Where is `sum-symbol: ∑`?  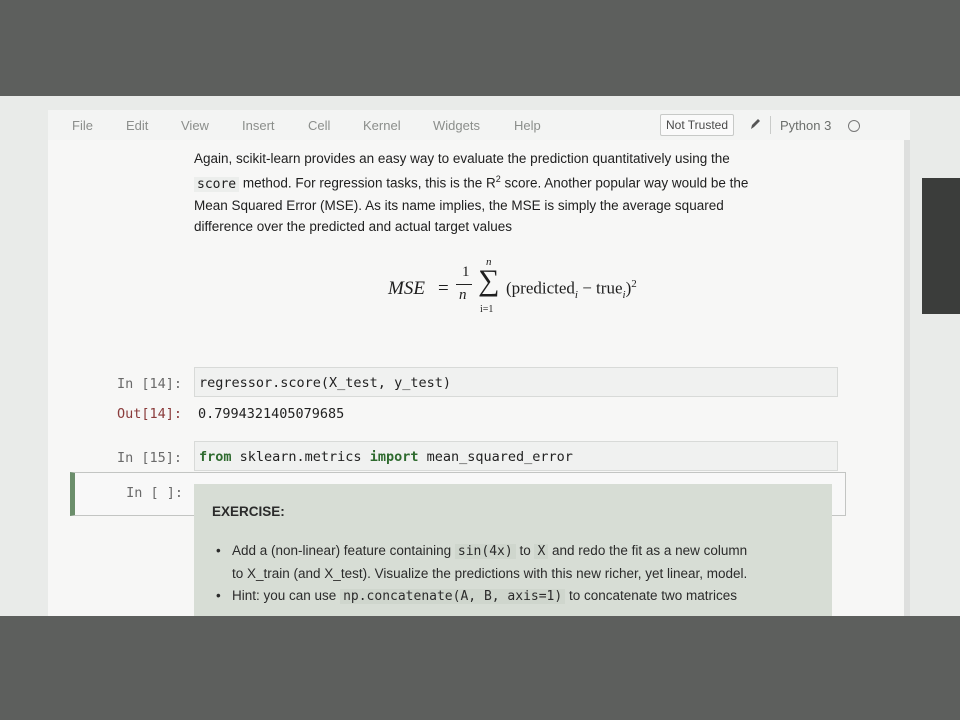 sum-symbol: ∑ is located at coordinates (489, 280).